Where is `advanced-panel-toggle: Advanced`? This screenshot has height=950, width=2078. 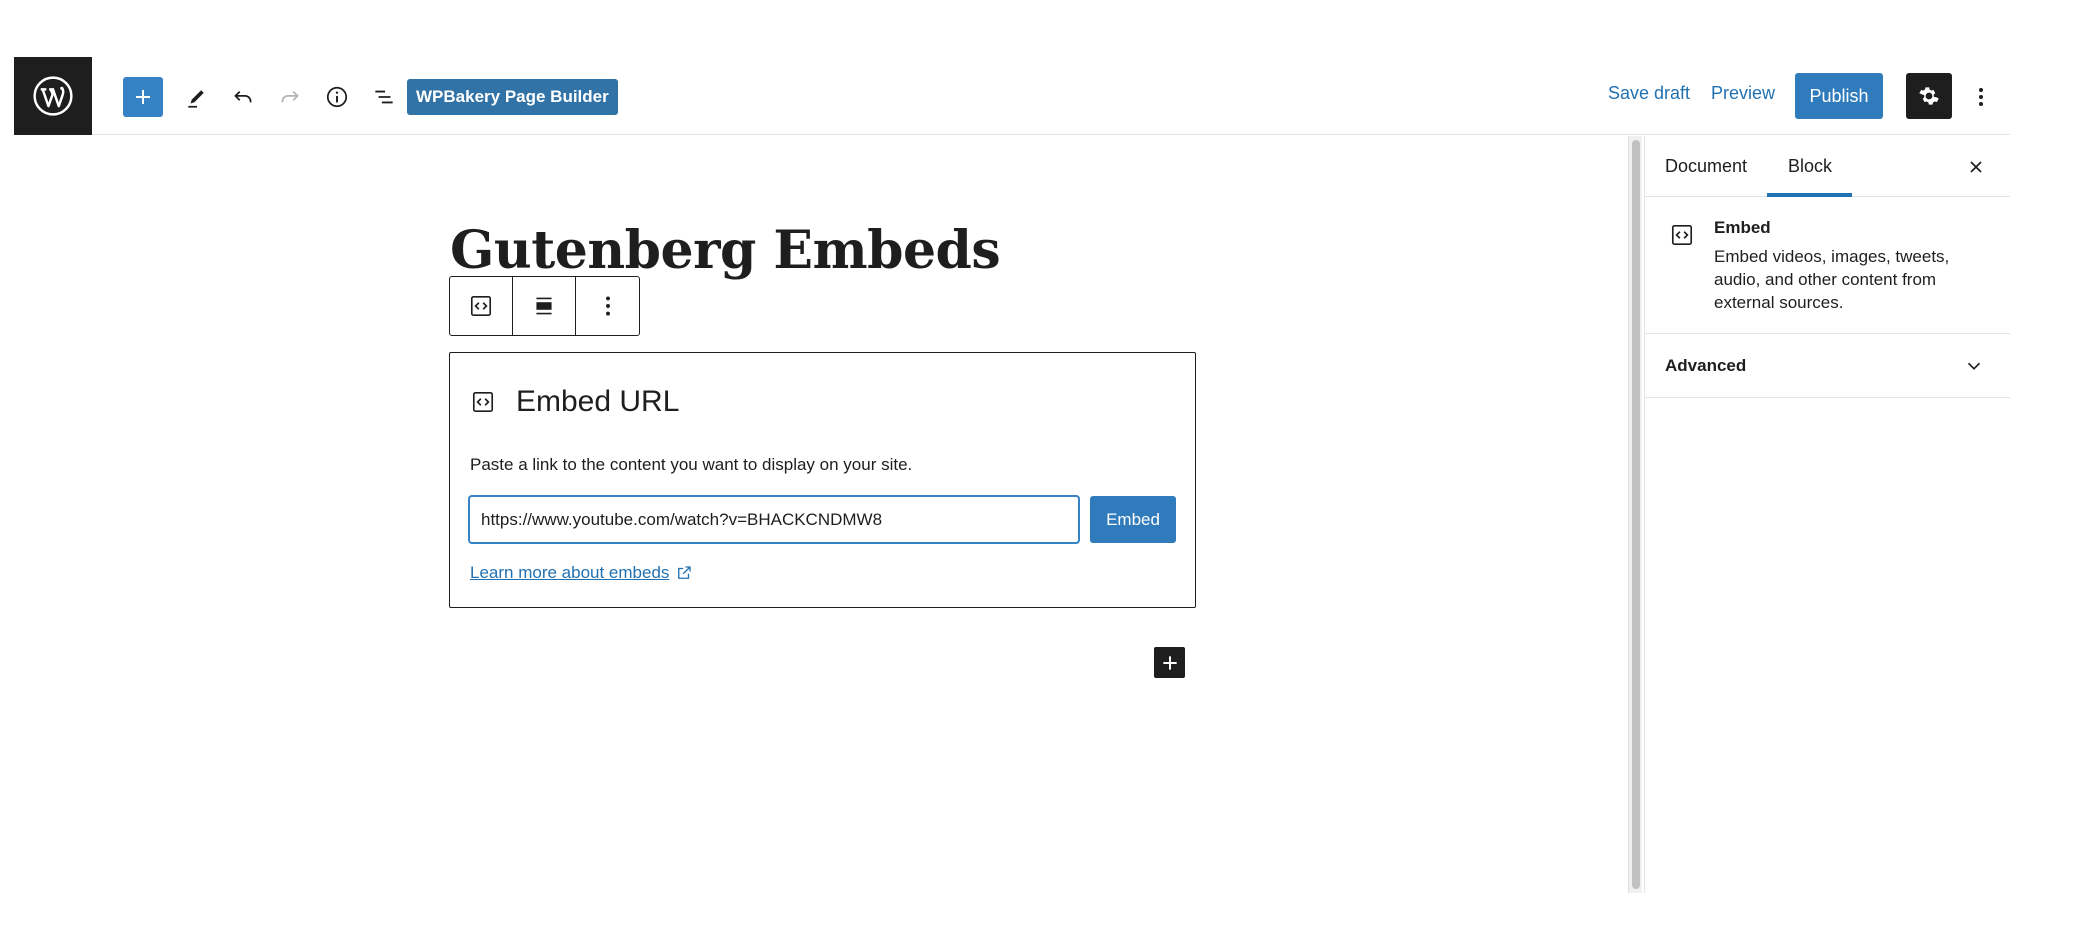 advanced-panel-toggle: Advanced is located at coordinates (1827, 366).